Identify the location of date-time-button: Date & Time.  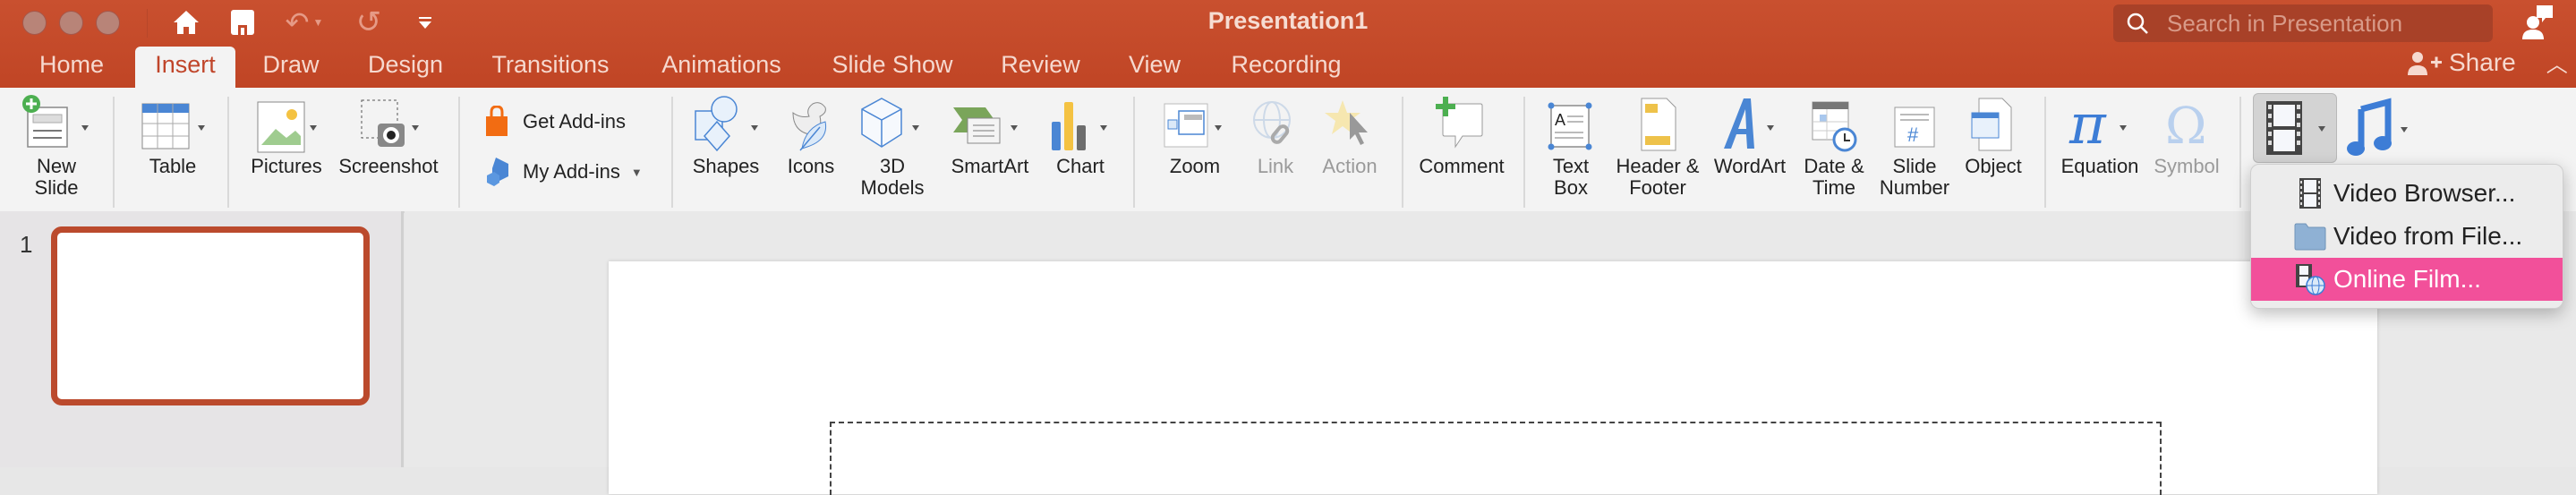
(1834, 146).